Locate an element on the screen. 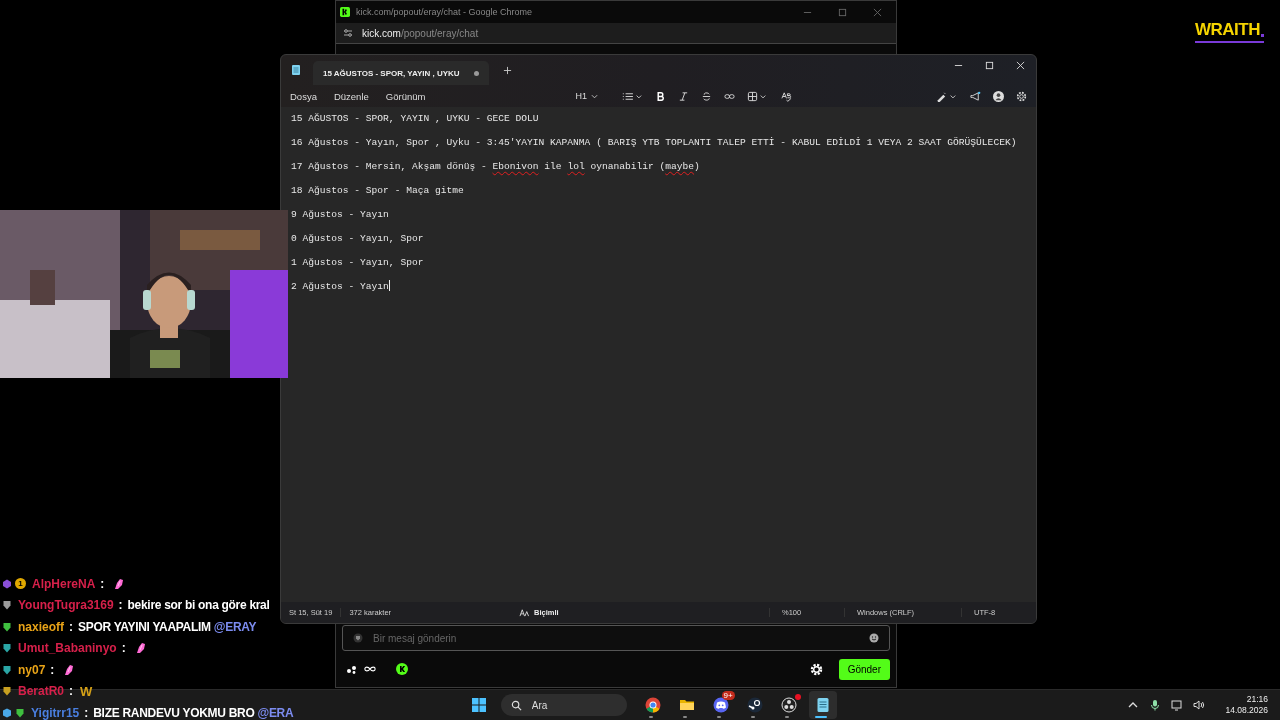 The width and height of the screenshot is (1280, 720). steam-icon is located at coordinates (754, 705).